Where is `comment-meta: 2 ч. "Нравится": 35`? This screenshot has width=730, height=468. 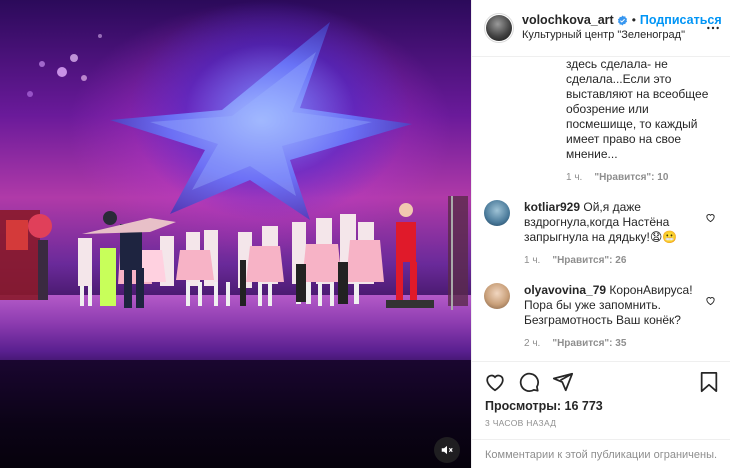
comment-meta: 2 ч. "Нравится": 35 is located at coordinates (610, 343).